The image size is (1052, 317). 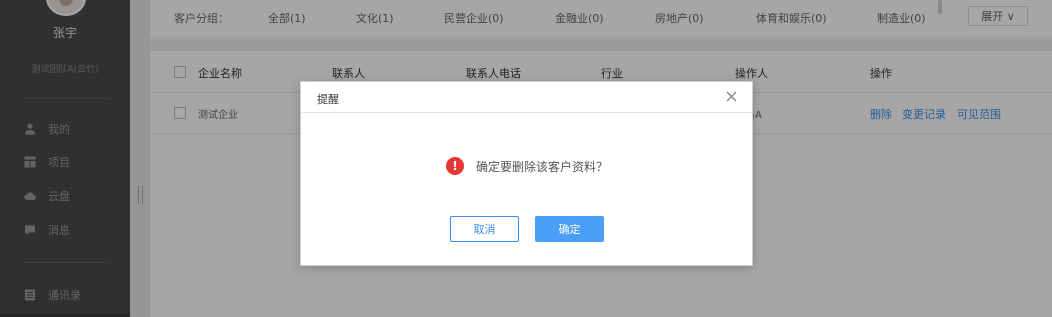 What do you see at coordinates (569, 229) in the screenshot?
I see `confirm-button: 确定` at bounding box center [569, 229].